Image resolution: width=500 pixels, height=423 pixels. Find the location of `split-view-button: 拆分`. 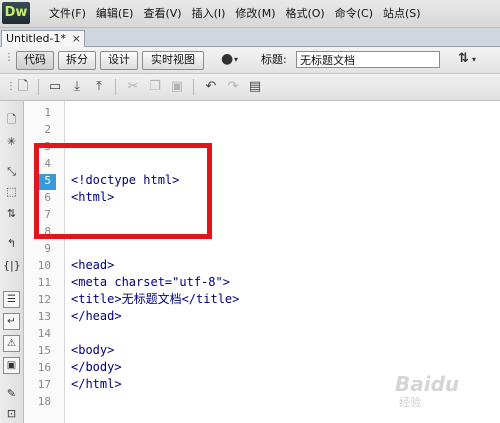

split-view-button: 拆分 is located at coordinates (77, 60).